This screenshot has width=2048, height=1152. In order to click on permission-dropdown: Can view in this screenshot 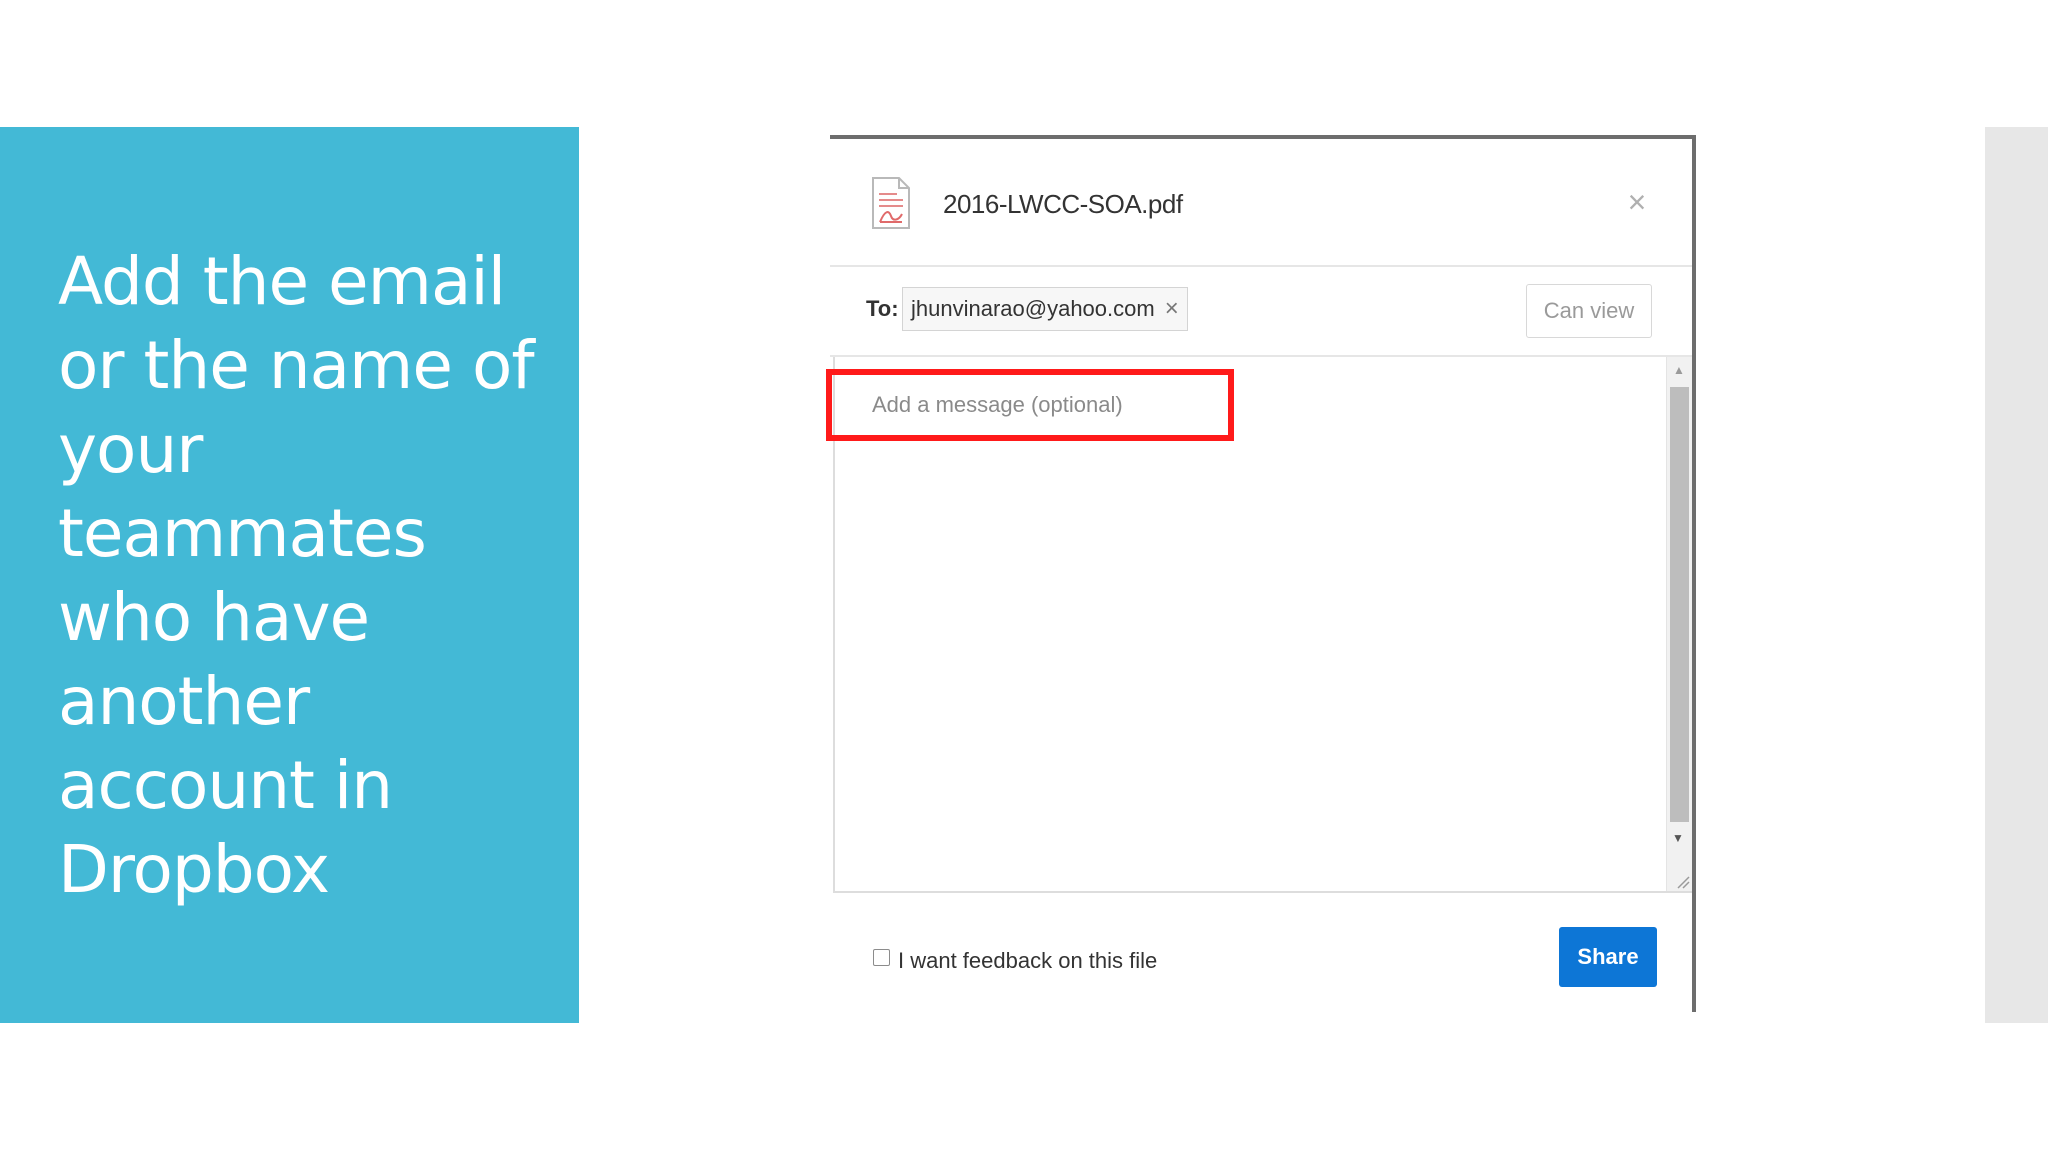, I will do `click(1589, 311)`.